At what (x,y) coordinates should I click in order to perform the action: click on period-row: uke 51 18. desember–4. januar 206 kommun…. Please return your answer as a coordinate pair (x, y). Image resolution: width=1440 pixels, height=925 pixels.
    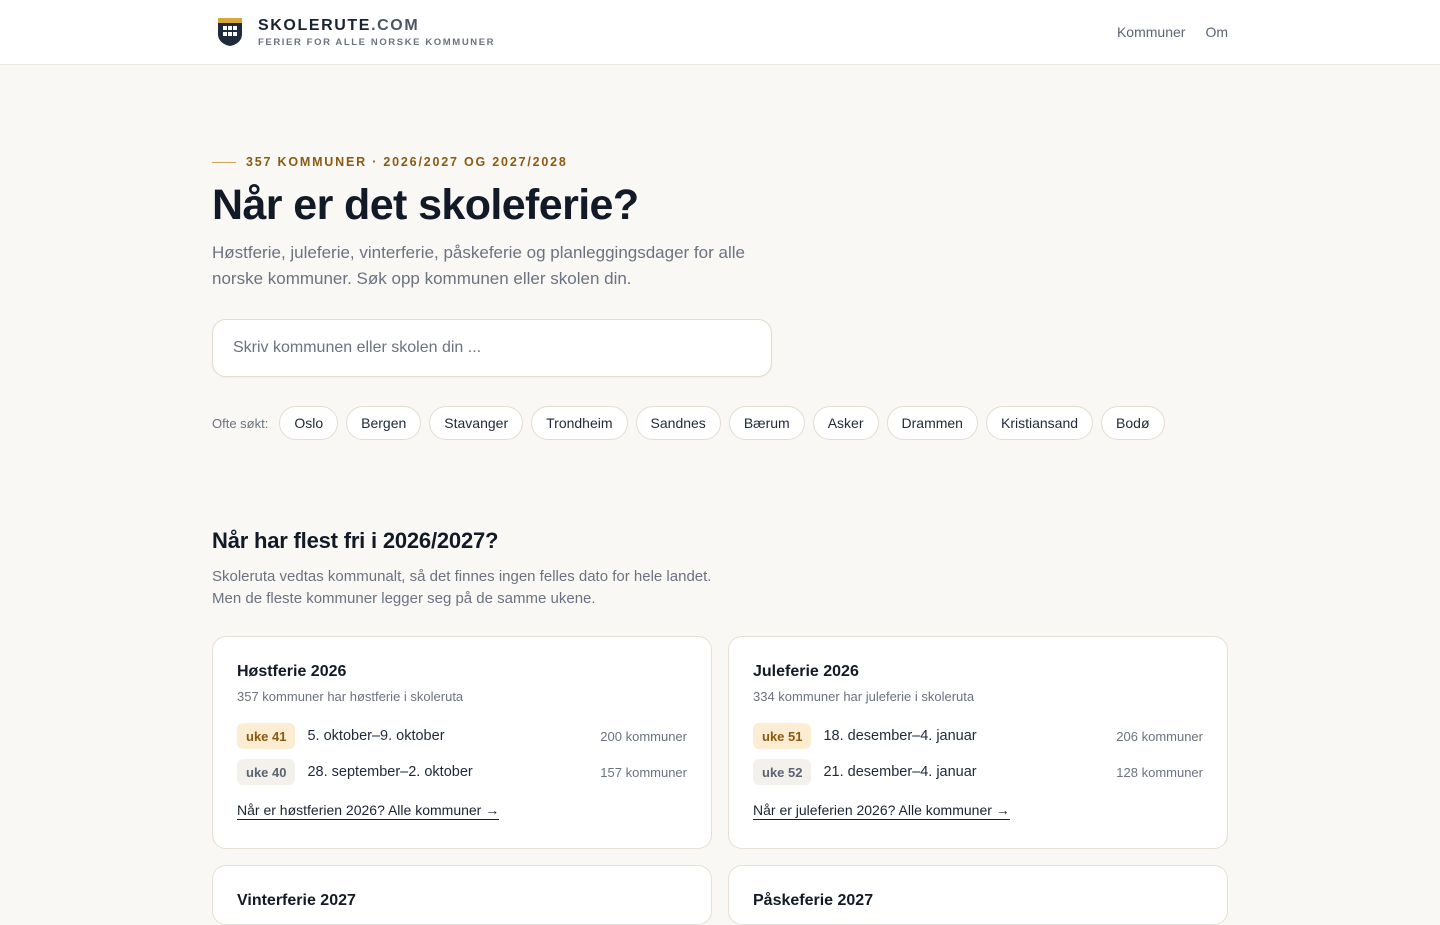
    Looking at the image, I should click on (978, 736).